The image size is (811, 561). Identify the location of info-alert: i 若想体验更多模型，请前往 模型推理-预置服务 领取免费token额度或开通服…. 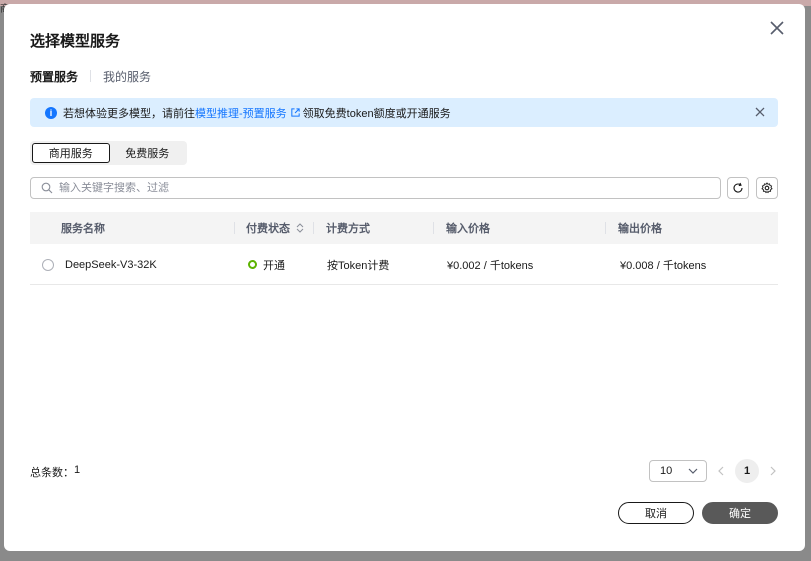
(404, 112).